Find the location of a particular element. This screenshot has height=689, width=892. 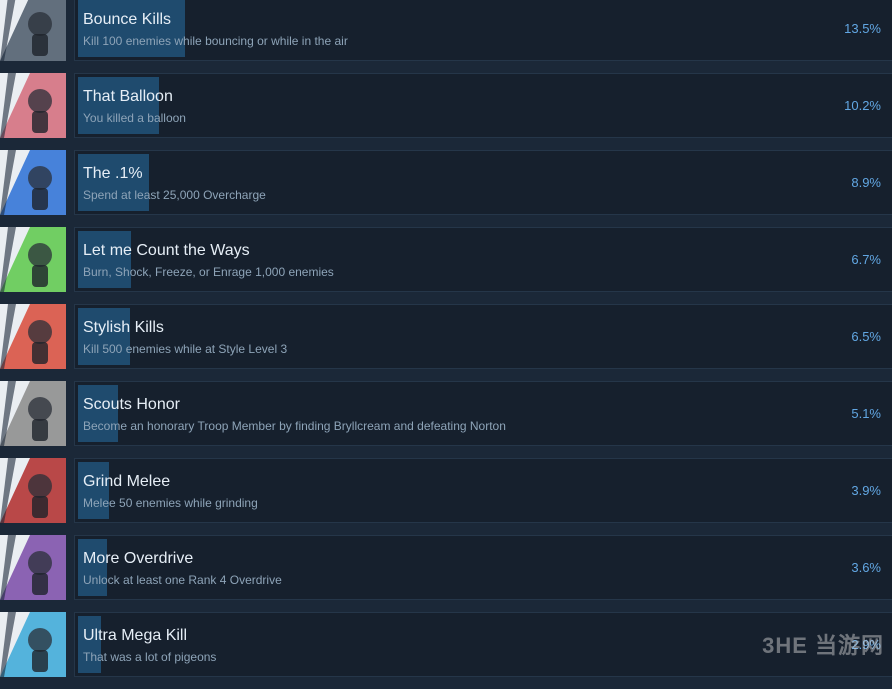

achievement-name: Let me Count the Ways is located at coordinates (166, 250).